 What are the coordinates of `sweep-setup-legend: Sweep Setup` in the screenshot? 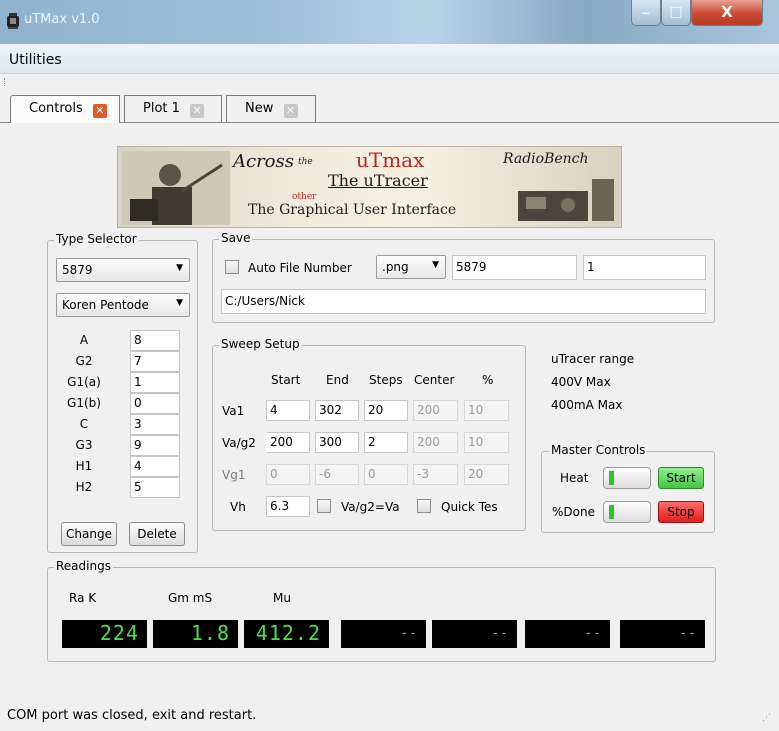 It's located at (260, 344).